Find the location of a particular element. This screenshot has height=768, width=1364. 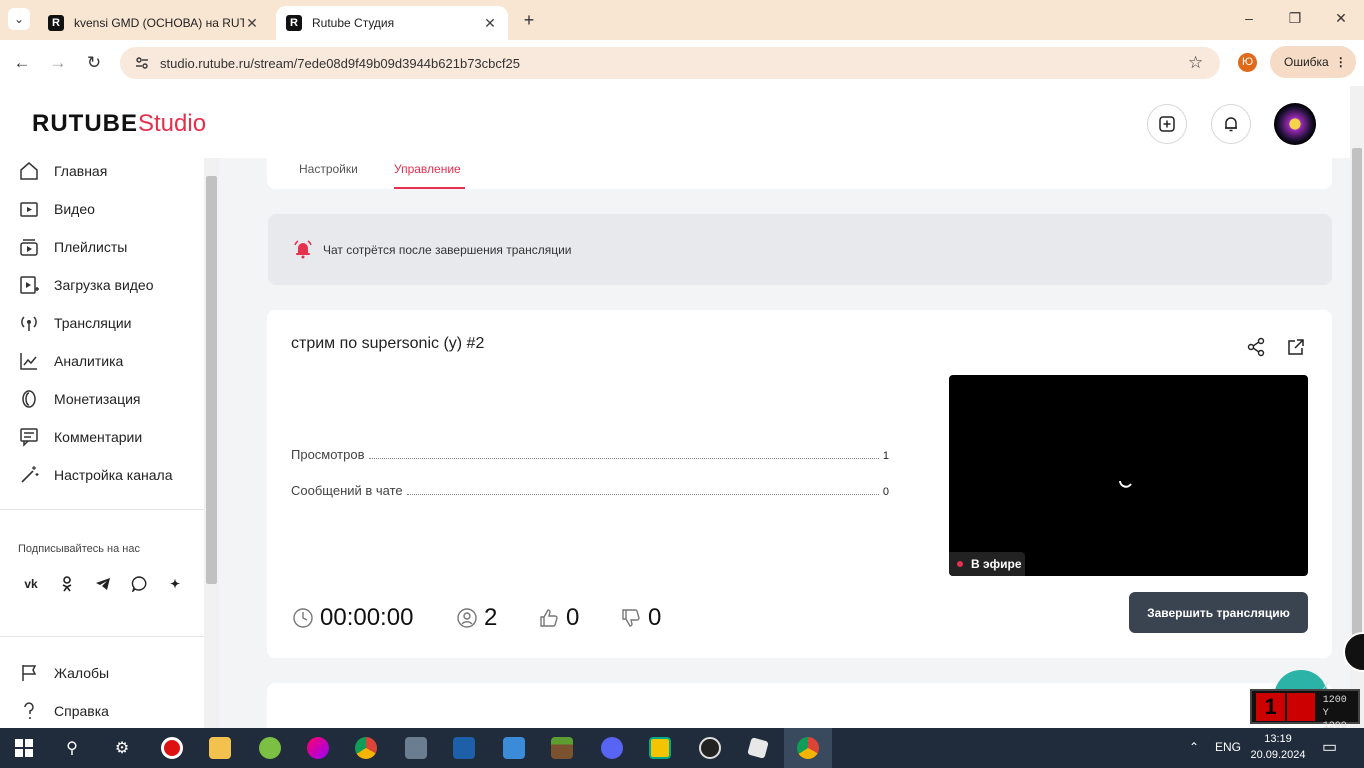

notifications-icon: ▭ is located at coordinates (1329, 747).